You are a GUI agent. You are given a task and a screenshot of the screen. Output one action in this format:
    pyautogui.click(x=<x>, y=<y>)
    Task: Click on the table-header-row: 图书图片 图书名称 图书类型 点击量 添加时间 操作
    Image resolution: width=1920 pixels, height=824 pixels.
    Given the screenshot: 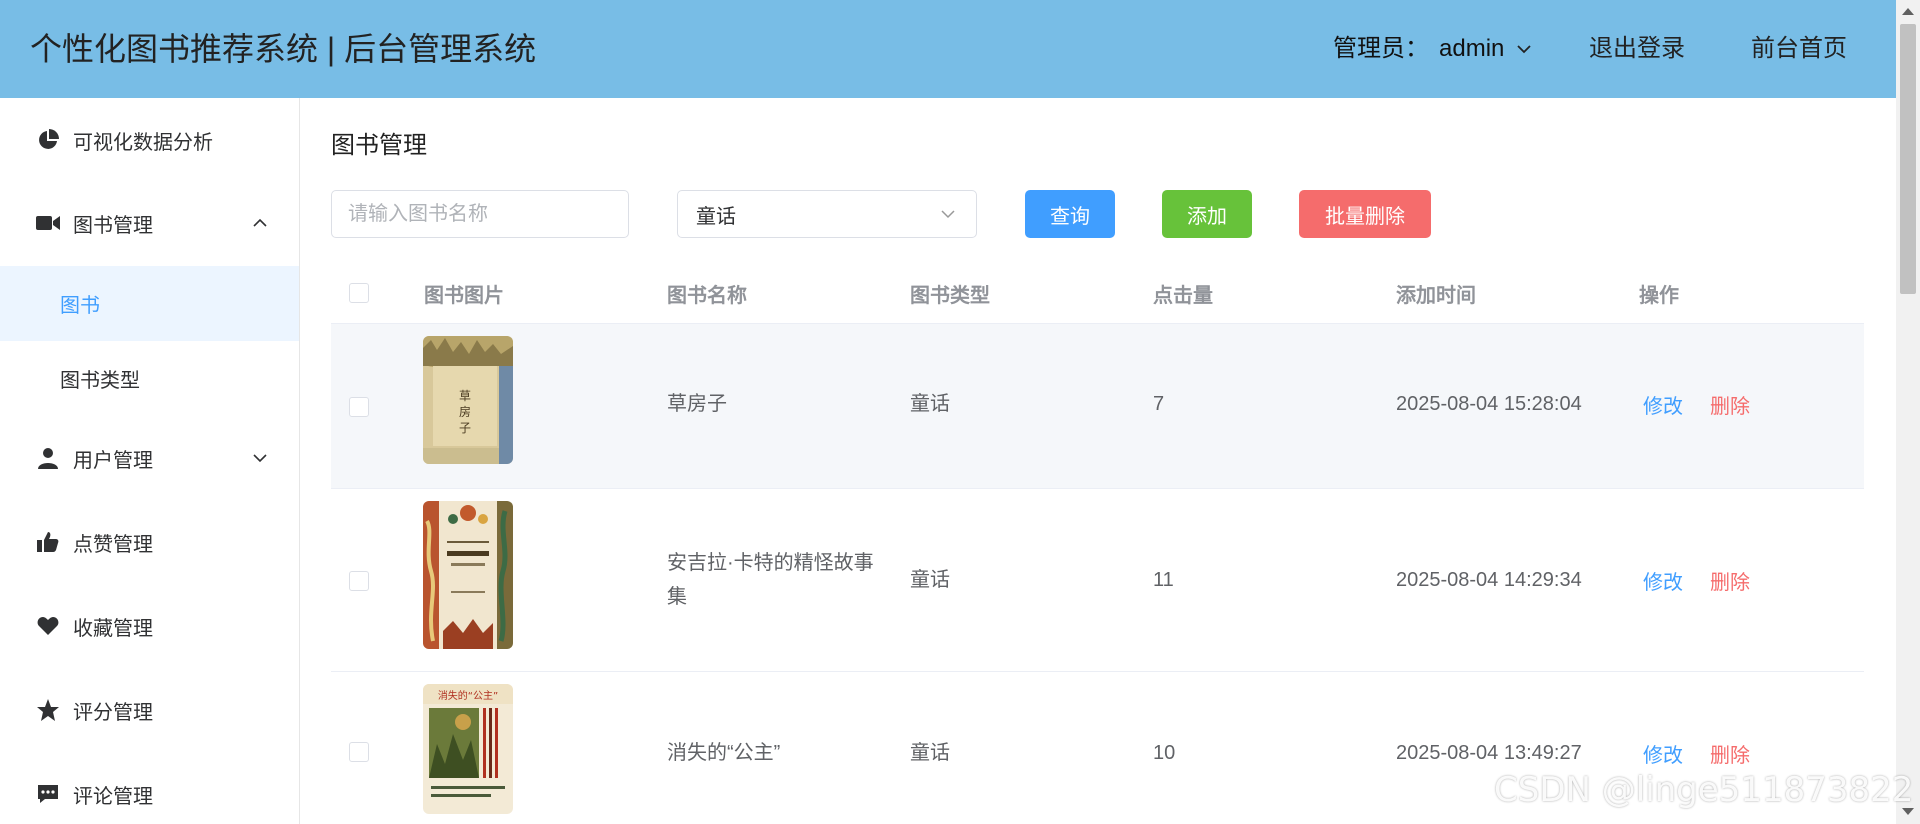 What is the action you would take?
    pyautogui.click(x=1097, y=296)
    